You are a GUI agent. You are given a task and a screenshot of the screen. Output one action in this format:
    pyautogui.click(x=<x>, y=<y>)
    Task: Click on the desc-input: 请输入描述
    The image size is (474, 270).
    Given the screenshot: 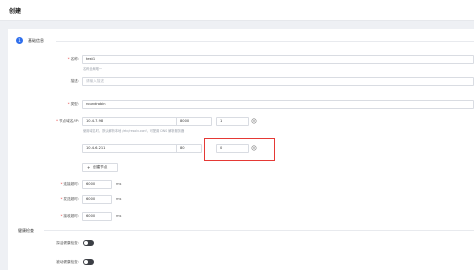 What is the action you would take?
    pyautogui.click(x=278, y=81)
    